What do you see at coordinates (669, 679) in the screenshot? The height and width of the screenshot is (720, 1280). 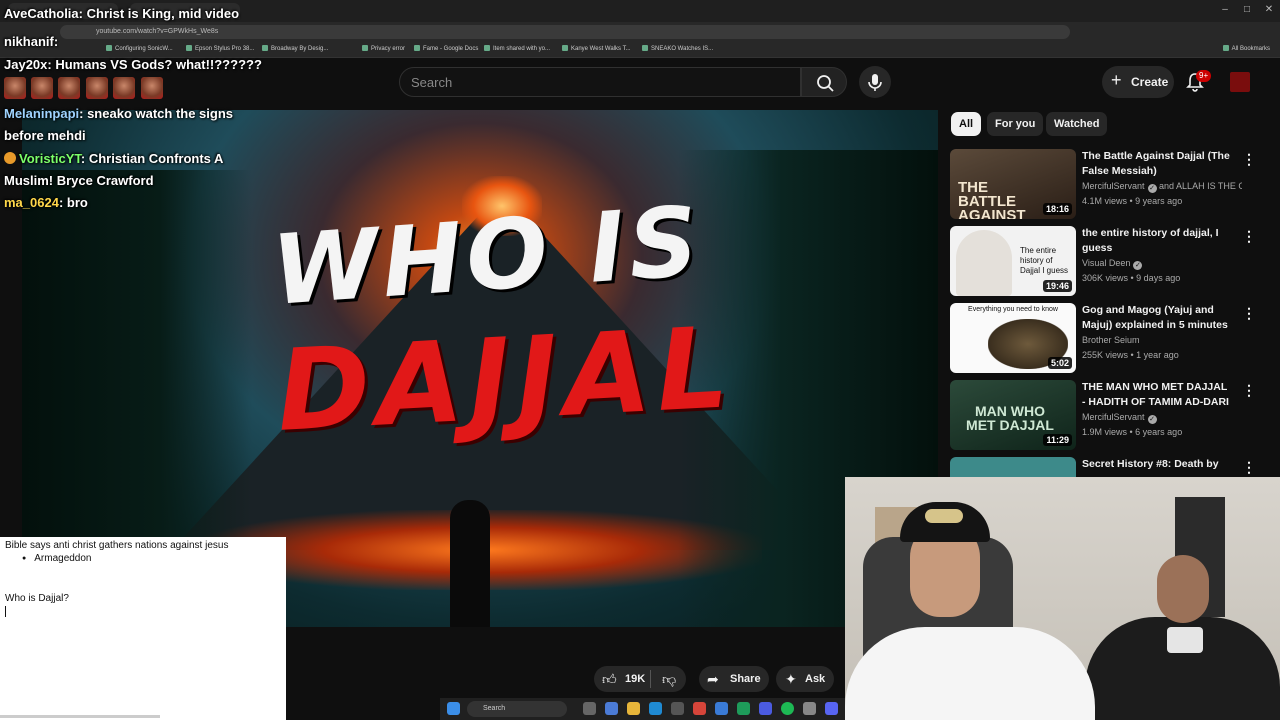 I see `thumbs-down-icon: 👎︎` at bounding box center [669, 679].